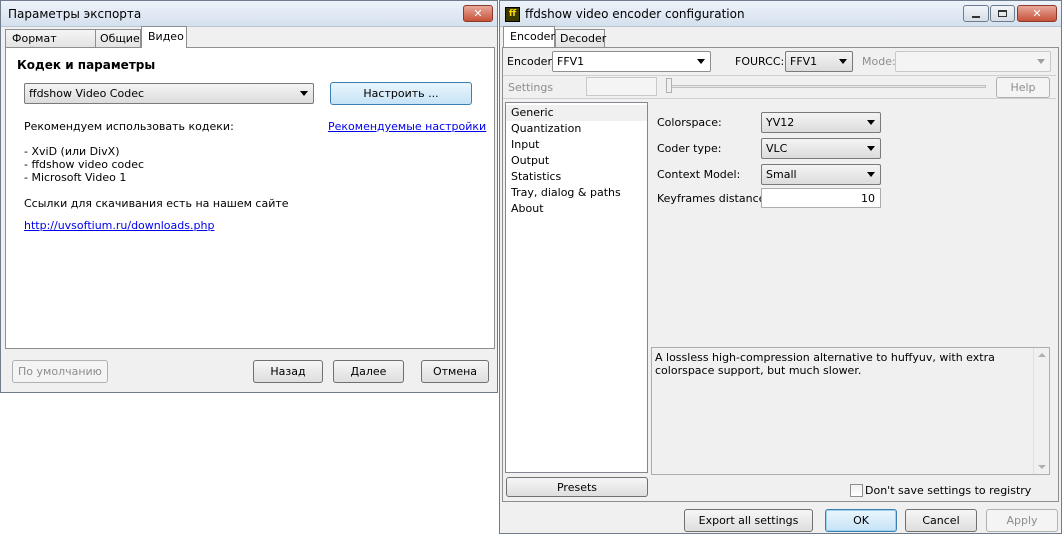  I want to click on tab-general: Общие, so click(118, 38).